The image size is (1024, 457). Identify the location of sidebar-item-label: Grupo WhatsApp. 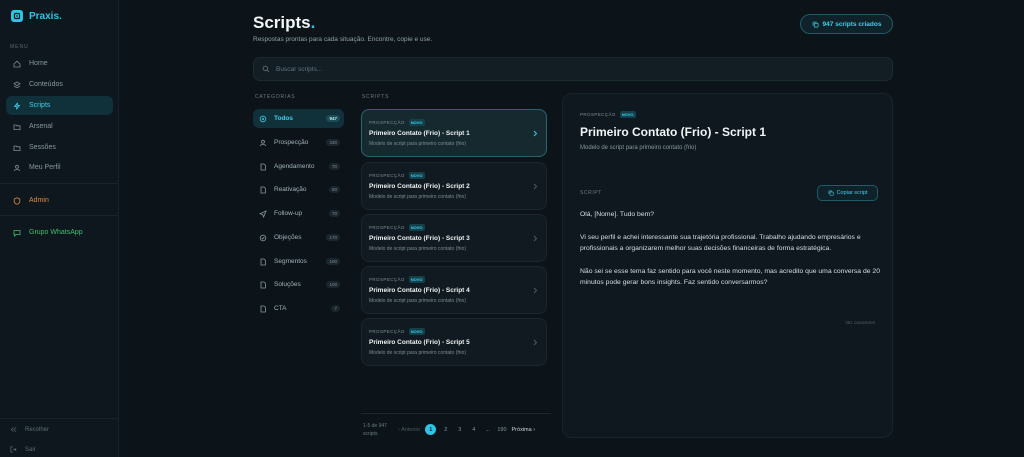
(56, 232).